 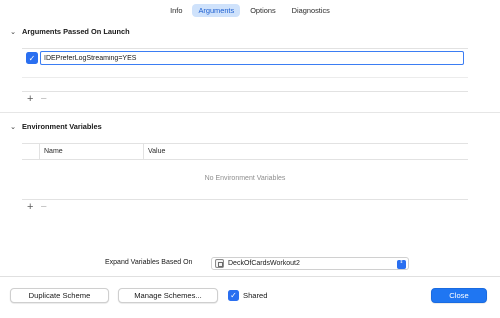 What do you see at coordinates (92, 151) in the screenshot?
I see `column-header-name: Name` at bounding box center [92, 151].